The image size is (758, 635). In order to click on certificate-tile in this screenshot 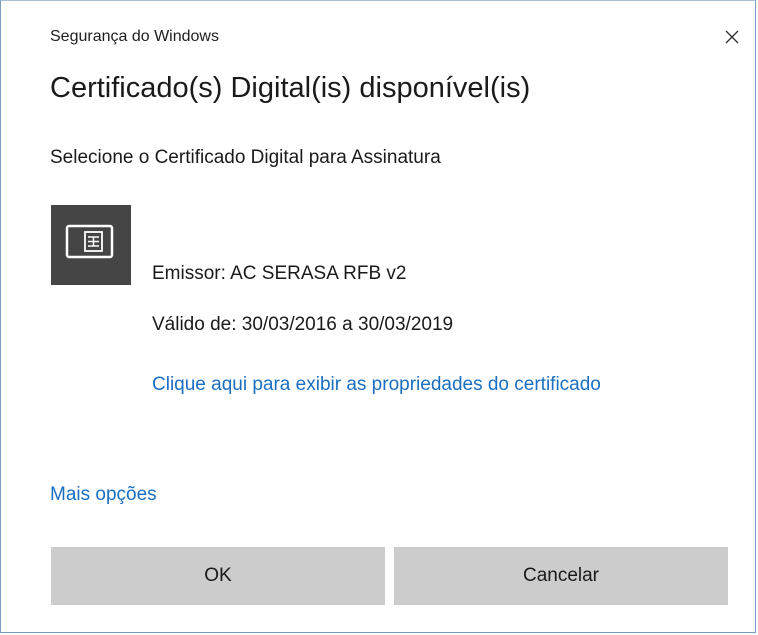, I will do `click(91, 245)`.